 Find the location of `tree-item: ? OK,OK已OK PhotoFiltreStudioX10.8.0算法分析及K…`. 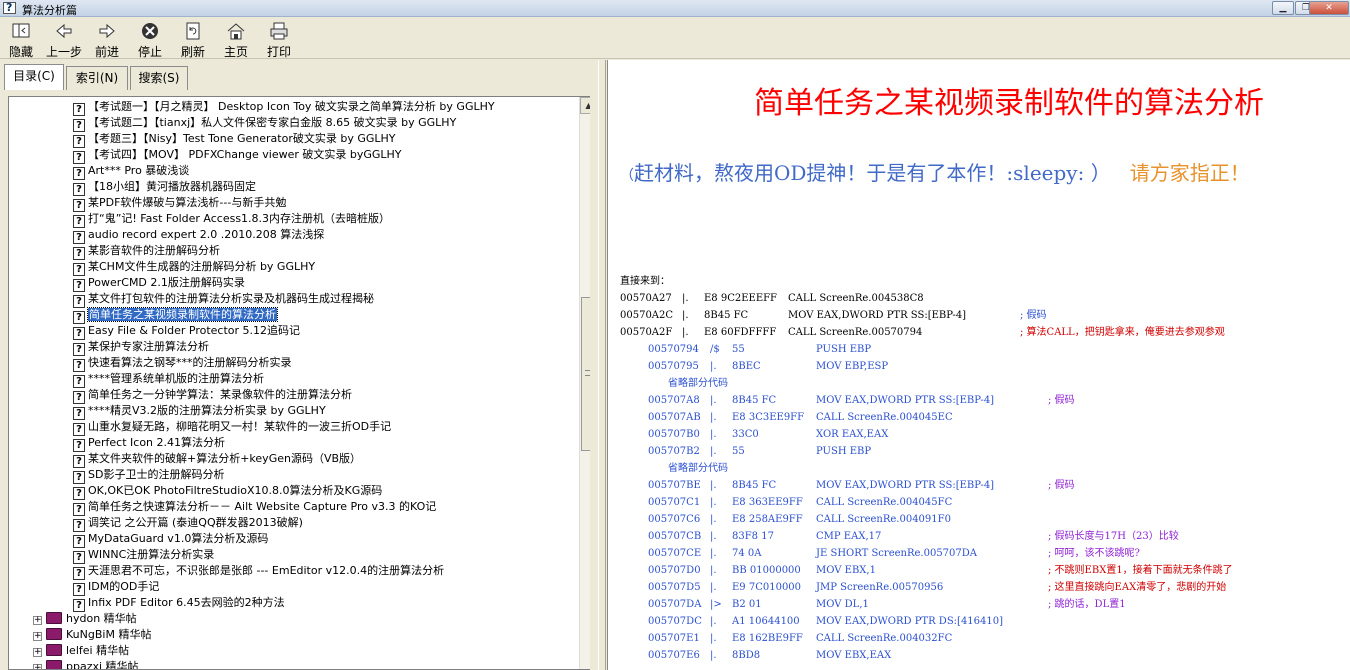

tree-item: ? OK,OK已OK PhotoFiltreStudioX10.8.0算法分析及K… is located at coordinates (228, 491).